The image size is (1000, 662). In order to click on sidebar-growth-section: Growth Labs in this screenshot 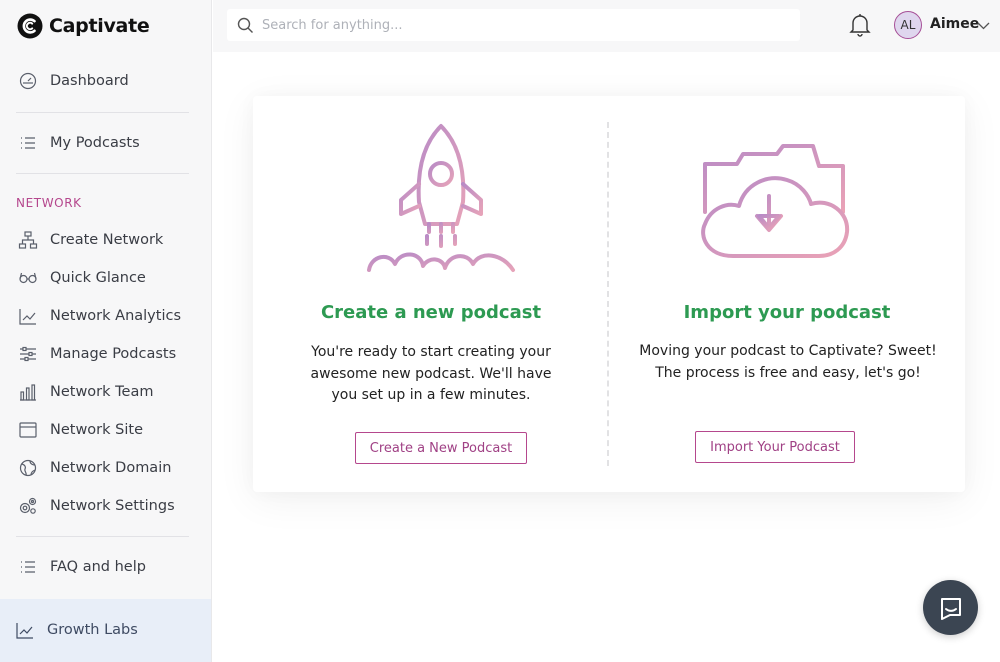, I will do `click(105, 630)`.